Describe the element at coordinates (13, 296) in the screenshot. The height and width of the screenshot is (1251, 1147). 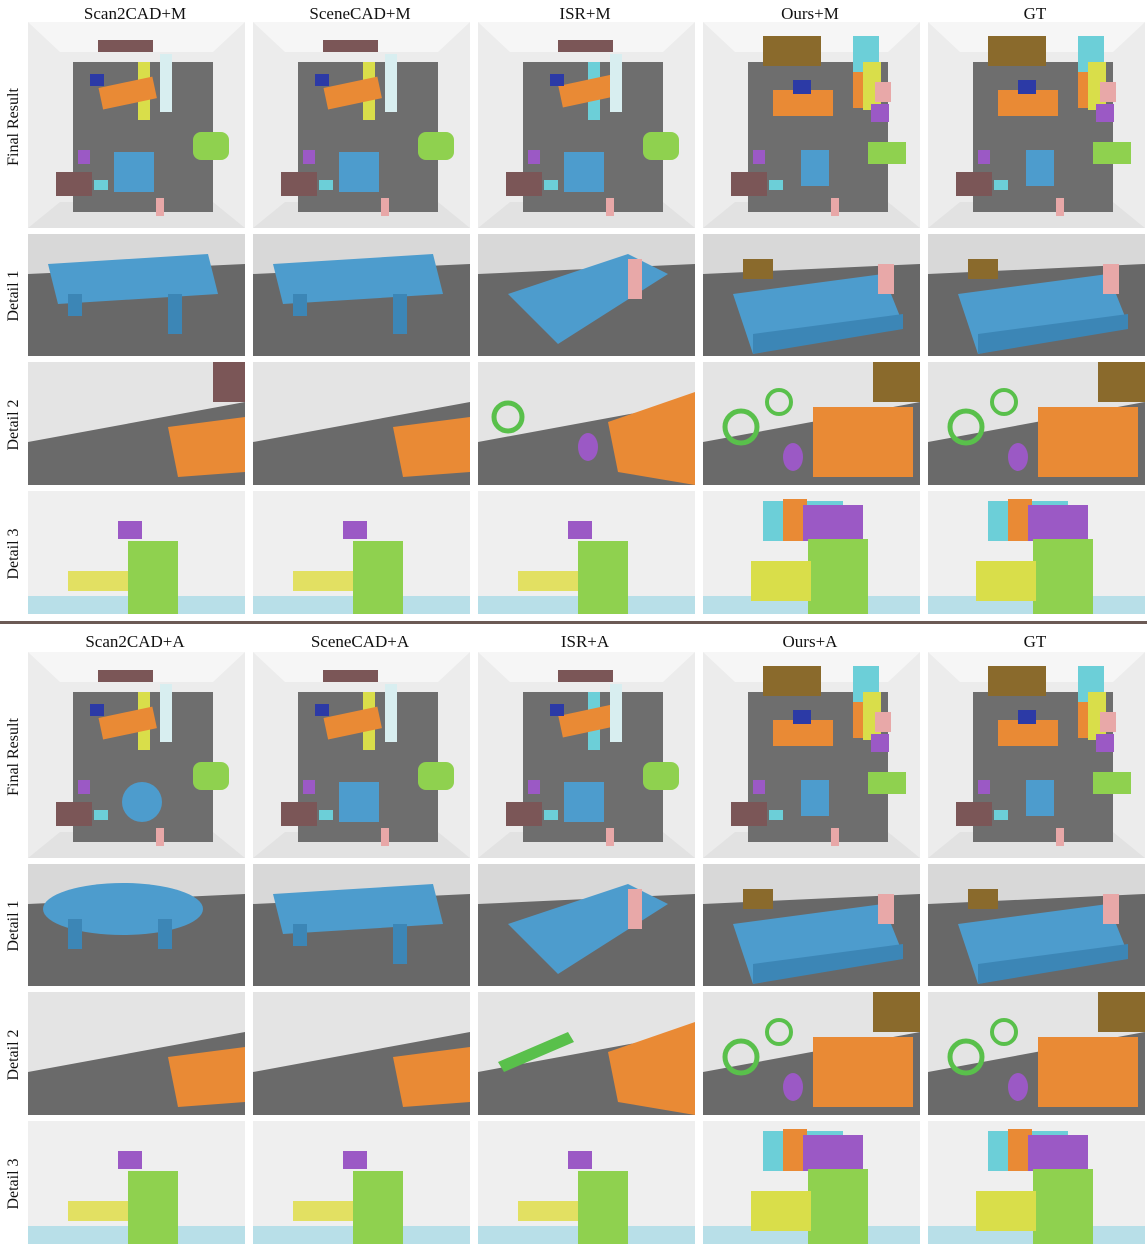
I see `row-label-0-1: Detail 1` at that location.